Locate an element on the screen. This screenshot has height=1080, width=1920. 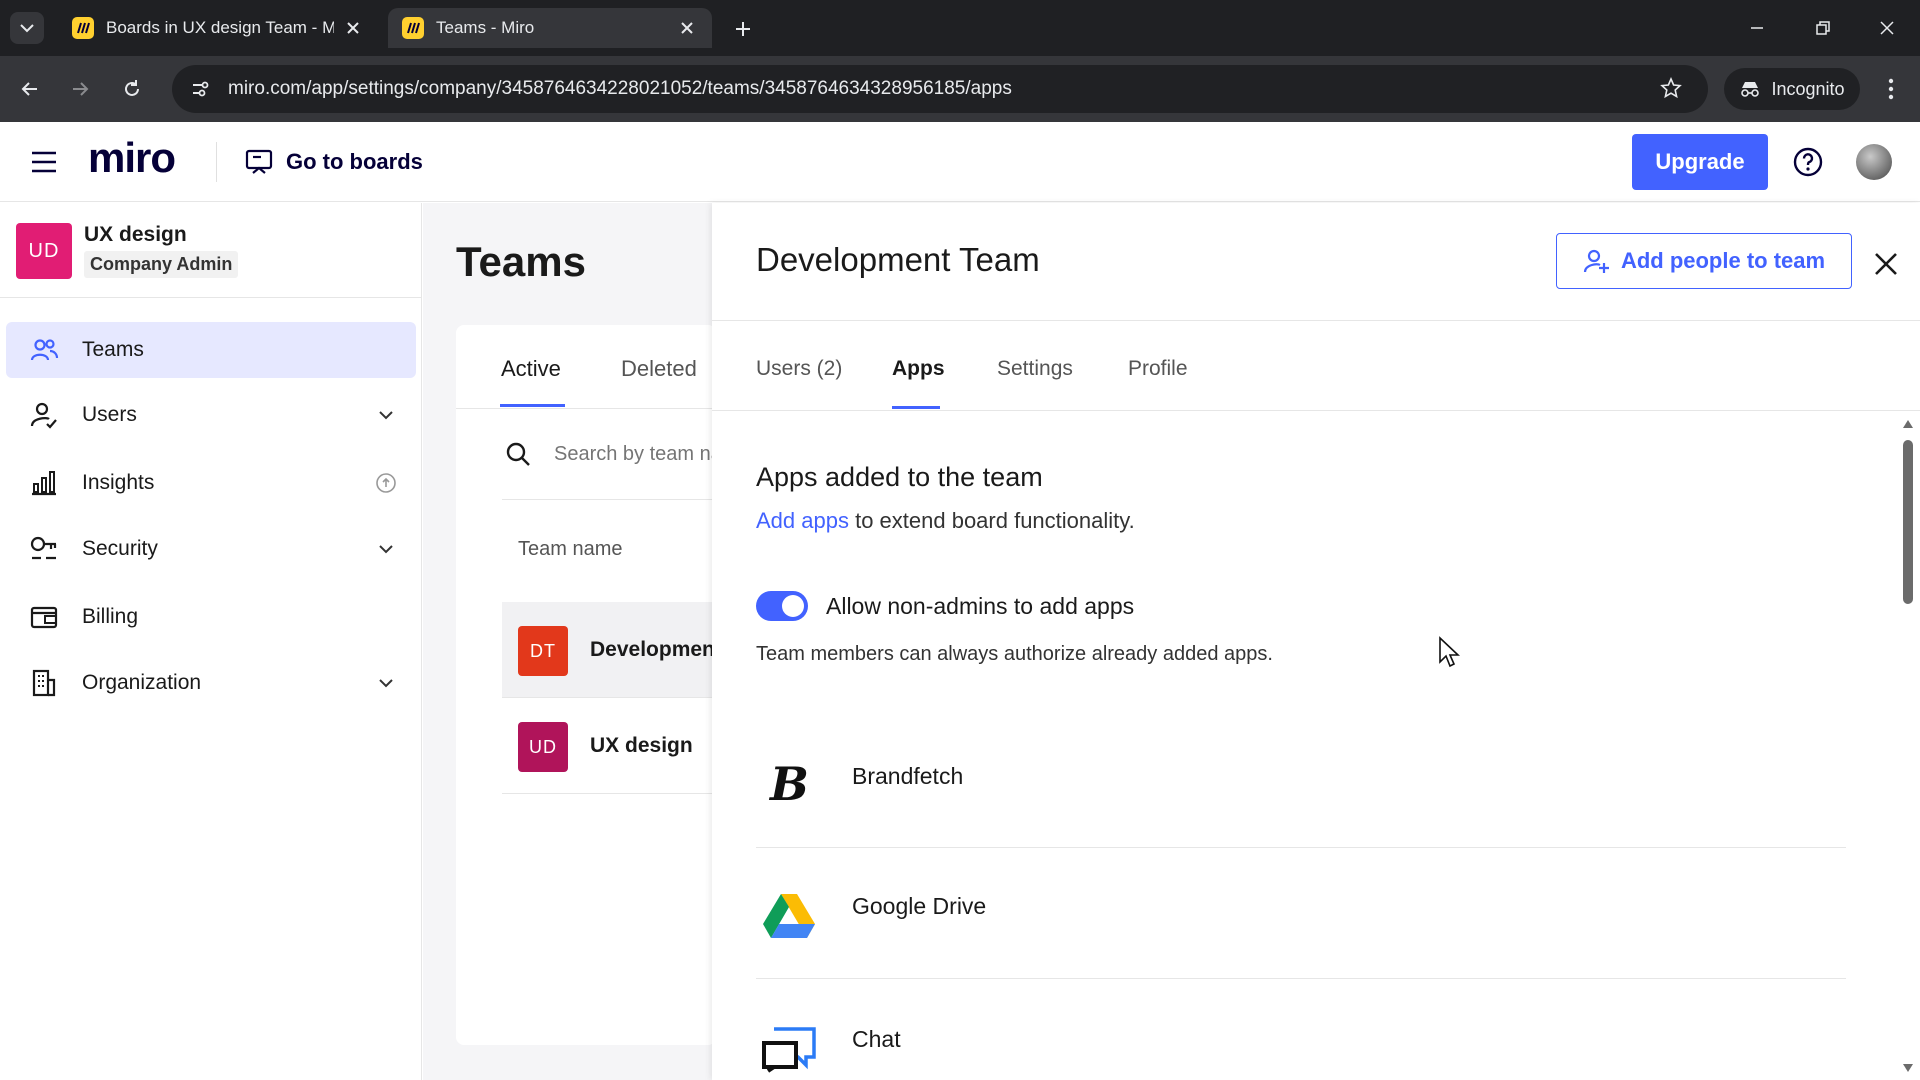
app-name: Chat is located at coordinates (876, 1039).